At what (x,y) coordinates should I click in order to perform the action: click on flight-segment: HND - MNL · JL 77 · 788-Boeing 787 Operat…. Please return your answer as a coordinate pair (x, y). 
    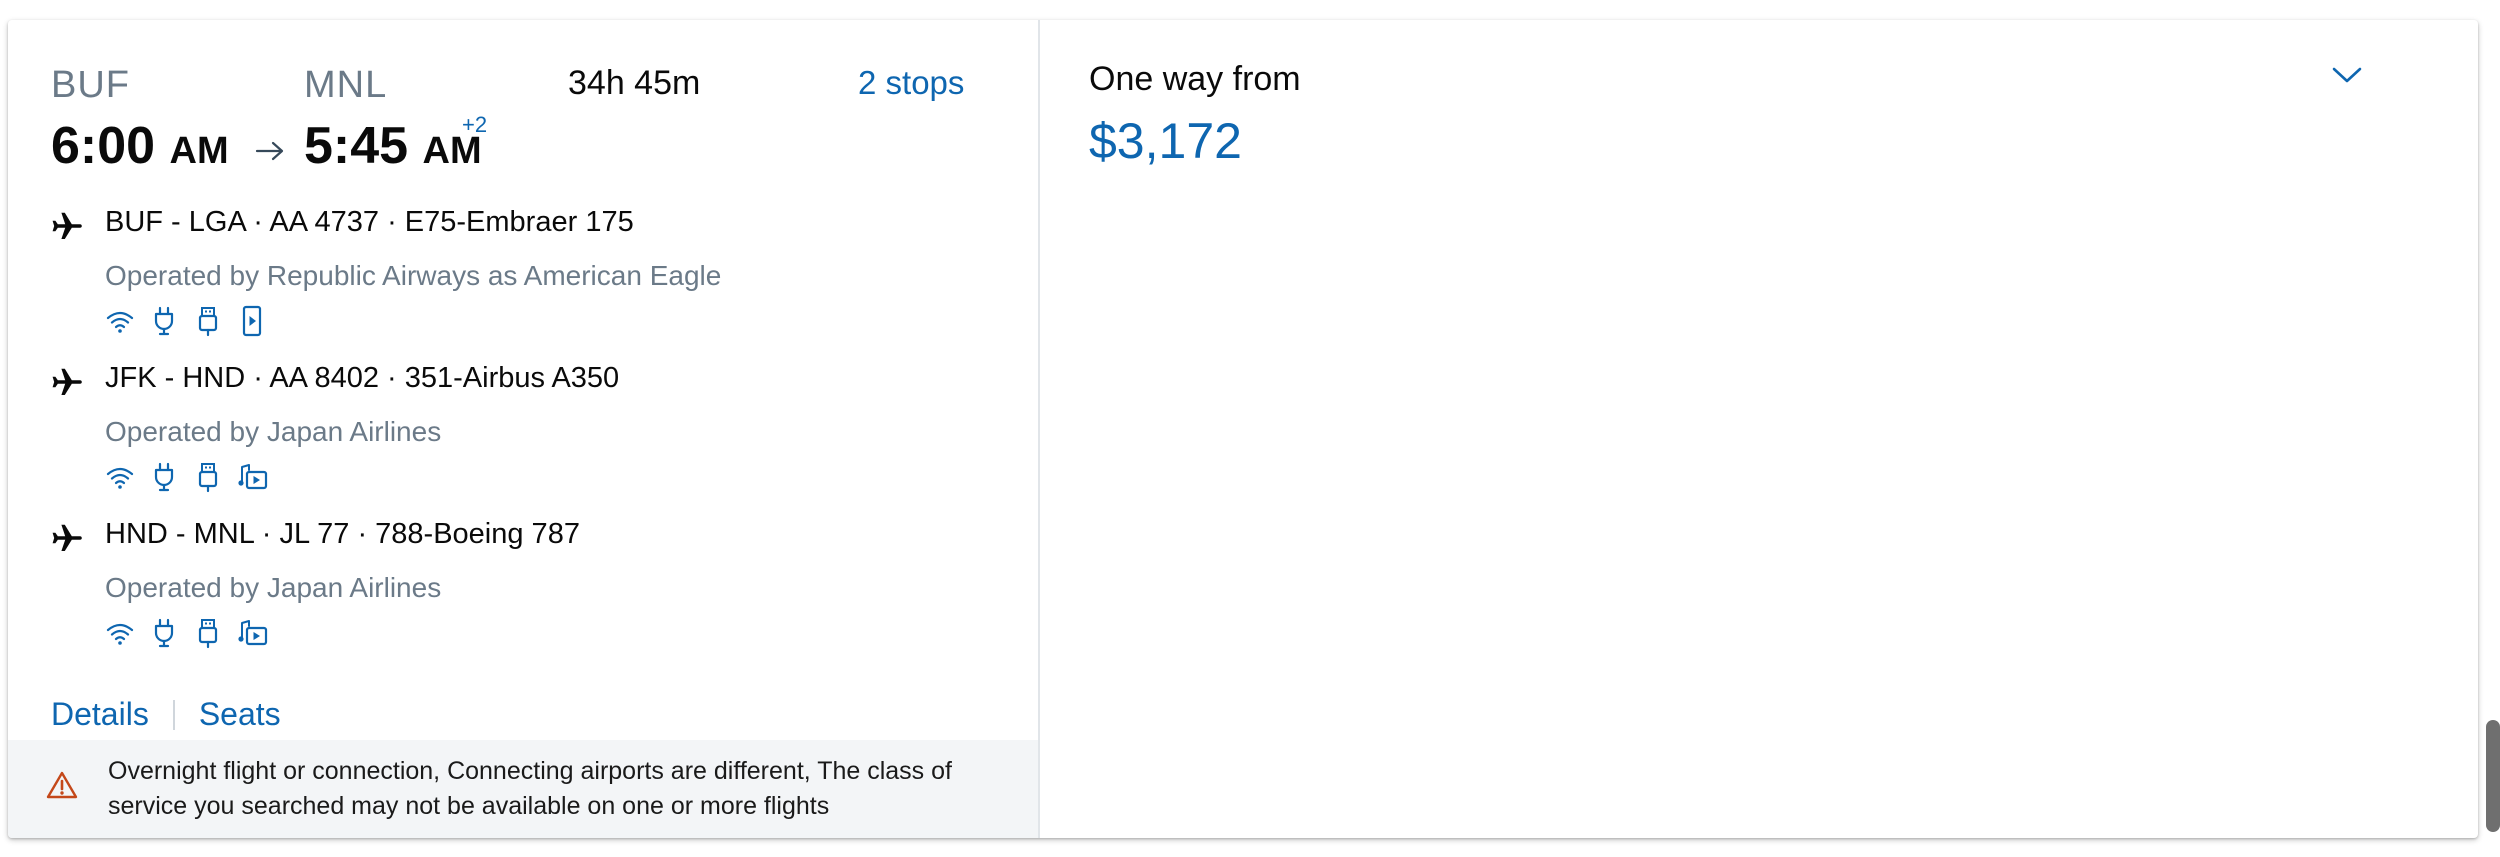
    Looking at the image, I should click on (531, 592).